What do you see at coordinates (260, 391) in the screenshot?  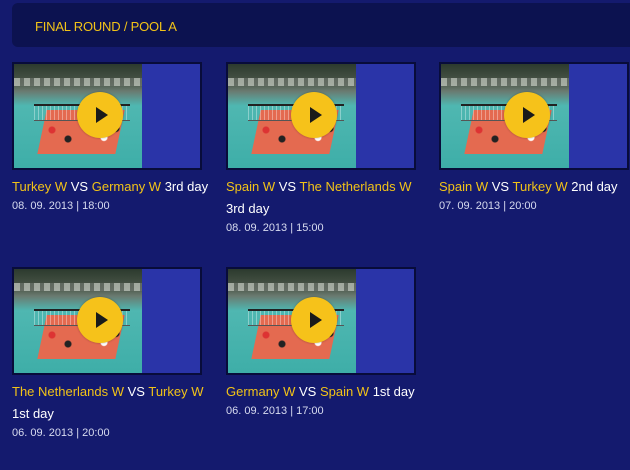 I see `team1-link: Germany W` at bounding box center [260, 391].